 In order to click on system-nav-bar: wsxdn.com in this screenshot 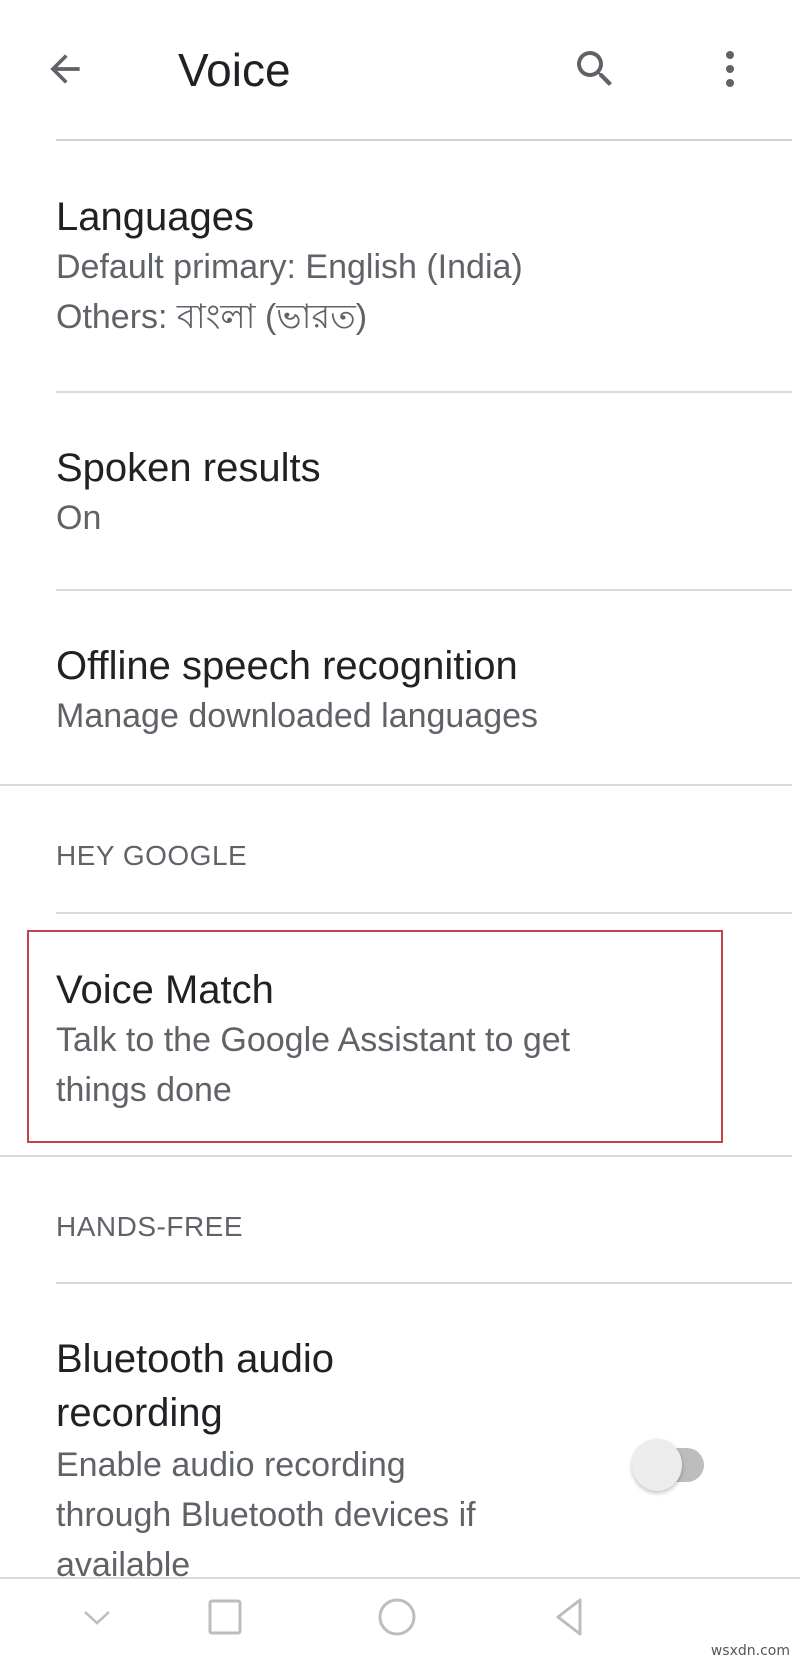, I will do `click(400, 1621)`.